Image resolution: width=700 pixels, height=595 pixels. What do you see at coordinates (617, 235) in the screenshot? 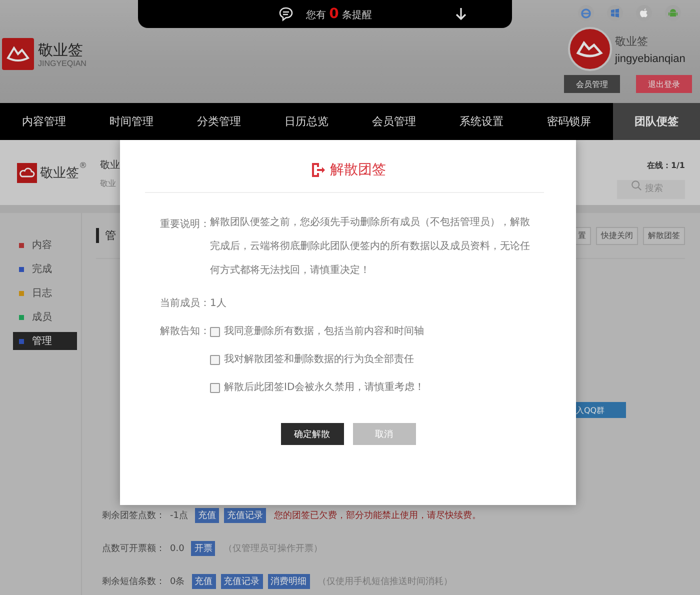
I see `action-button: 快捷关闭` at bounding box center [617, 235].